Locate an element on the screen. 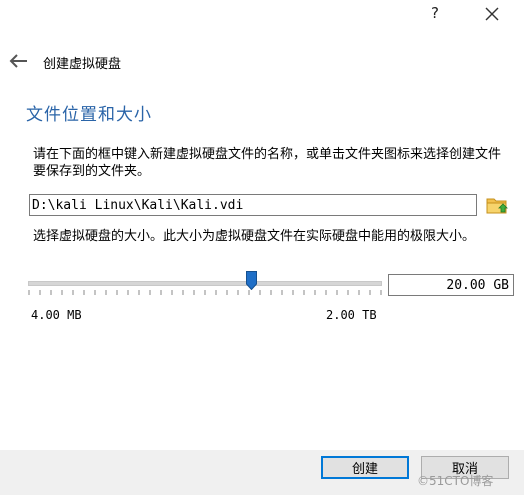 The height and width of the screenshot is (495, 524). range-max-label: 2.00 TB is located at coordinates (351, 315).